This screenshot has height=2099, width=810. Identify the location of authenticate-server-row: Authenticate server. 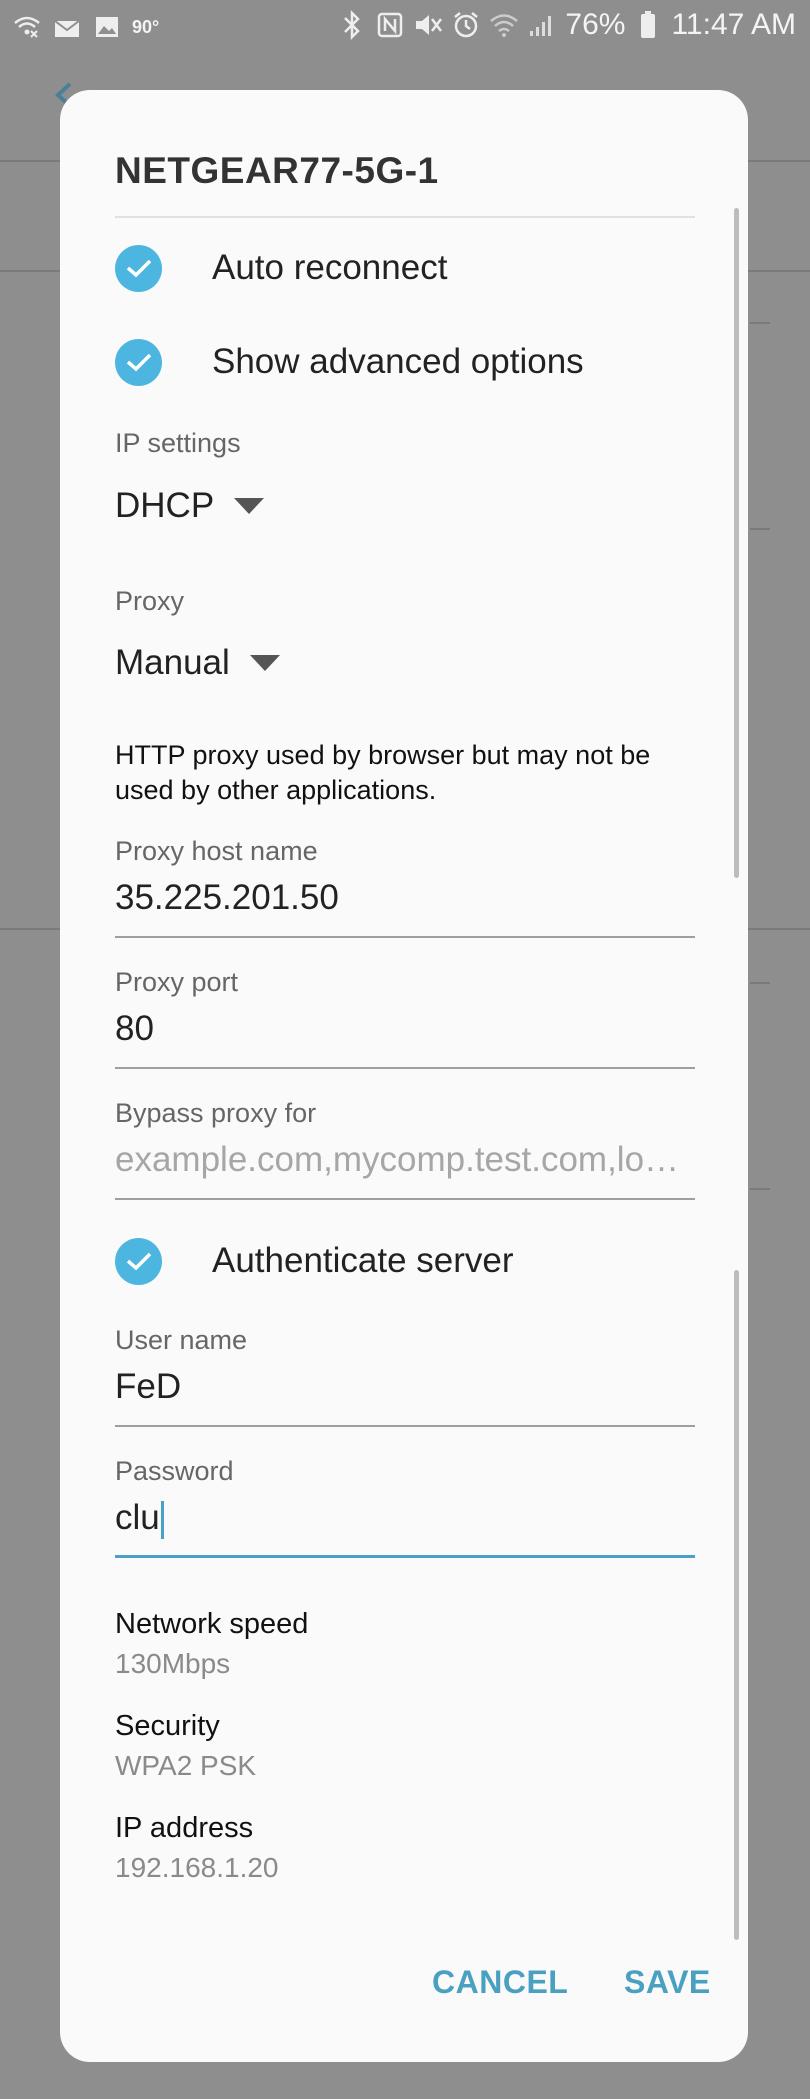
(314, 1261).